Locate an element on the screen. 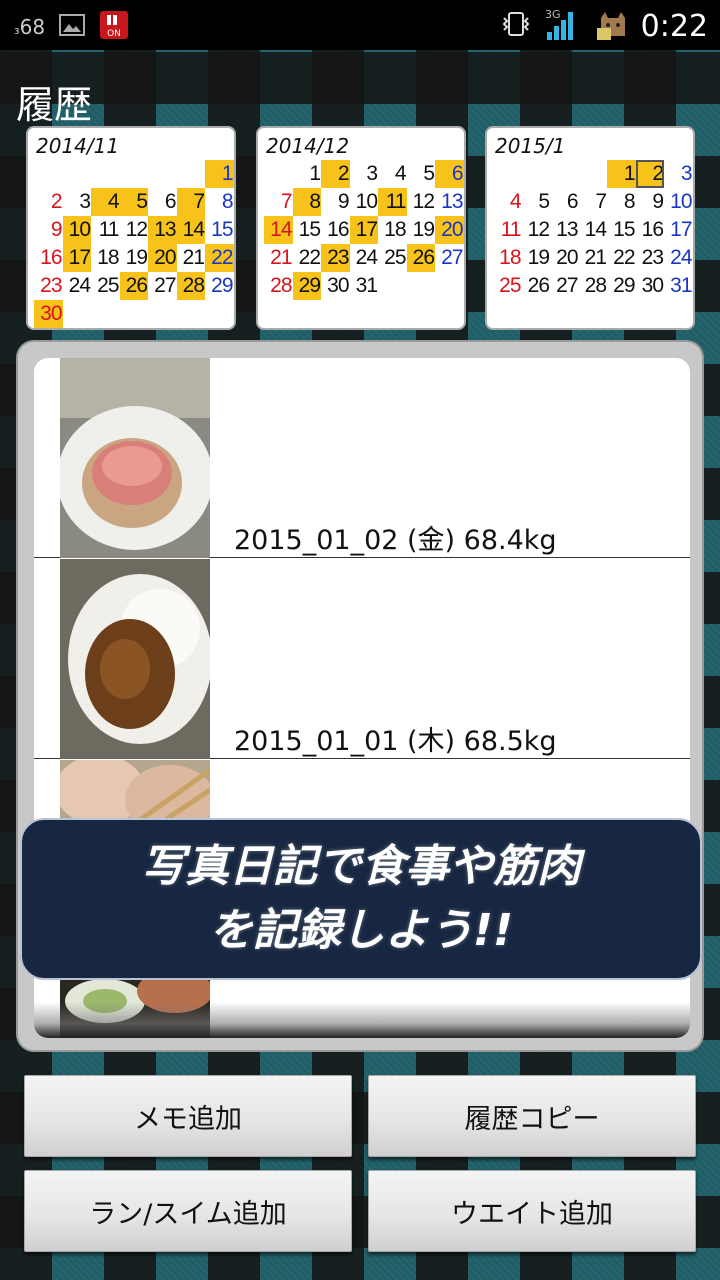 The image size is (720, 1280). weight-add-button: ウエイト追加 is located at coordinates (532, 1211).